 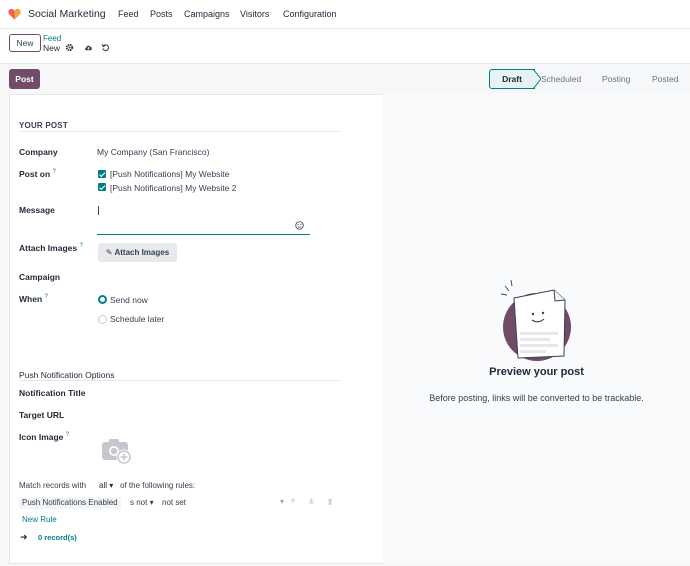 What do you see at coordinates (52, 38) in the screenshot?
I see `breadcrumb-feed: Feed` at bounding box center [52, 38].